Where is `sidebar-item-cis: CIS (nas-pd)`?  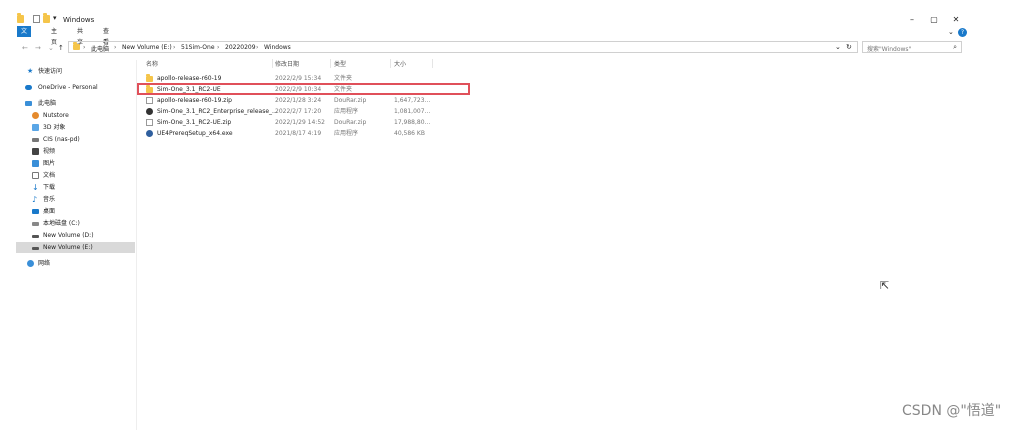 sidebar-item-cis: CIS (nas-pd) is located at coordinates (75, 139).